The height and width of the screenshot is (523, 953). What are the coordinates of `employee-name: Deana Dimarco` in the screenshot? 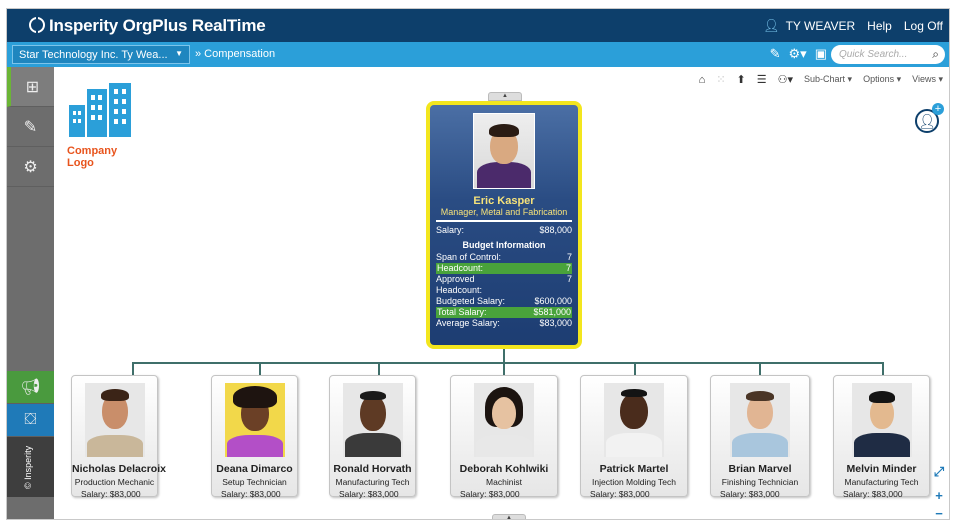 It's located at (254, 469).